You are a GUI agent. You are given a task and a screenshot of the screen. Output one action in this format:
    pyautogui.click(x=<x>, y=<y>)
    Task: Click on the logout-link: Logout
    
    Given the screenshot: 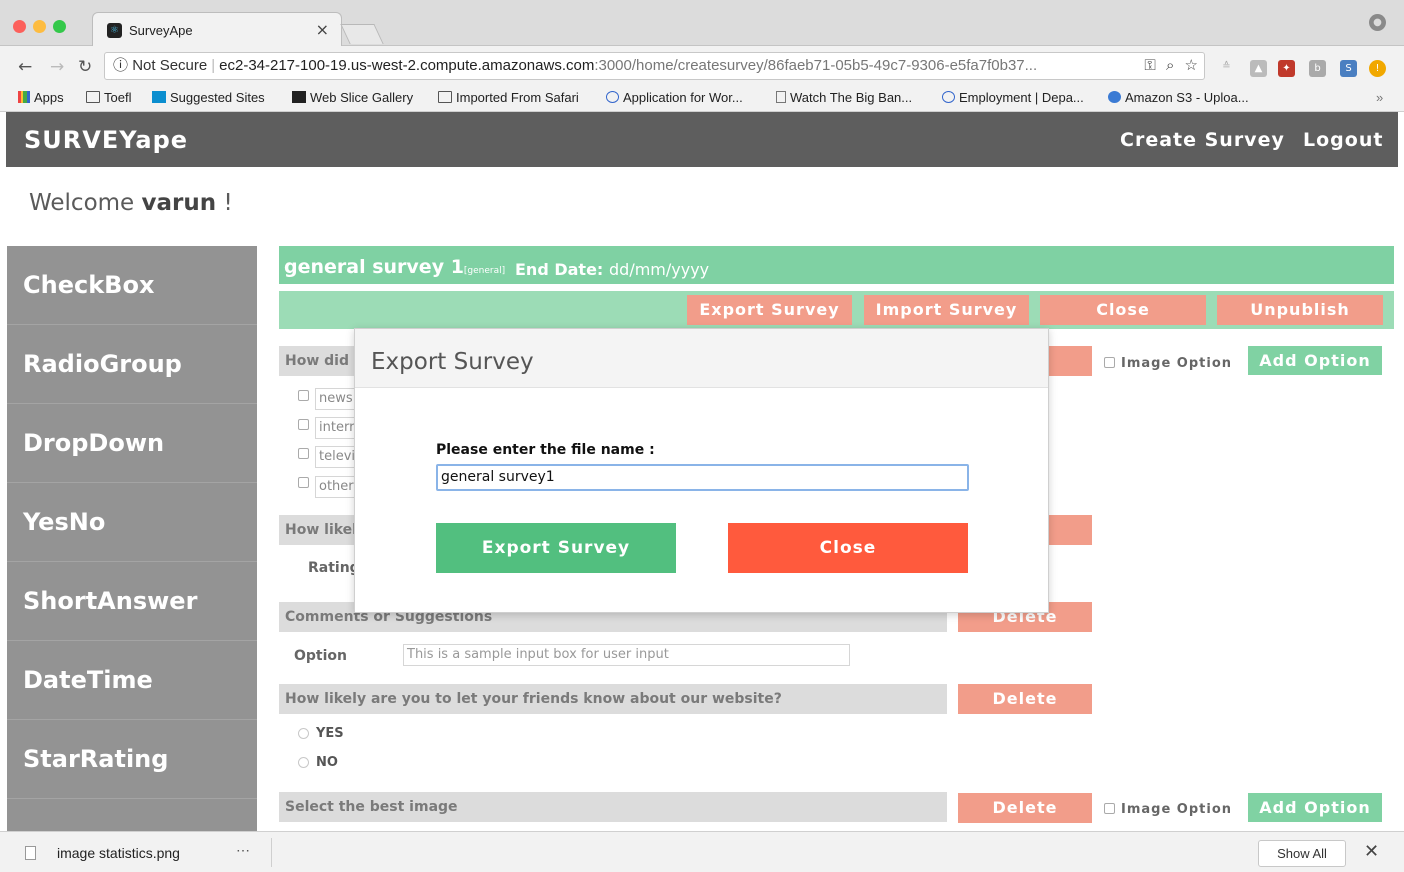 What is the action you would take?
    pyautogui.click(x=1343, y=140)
    